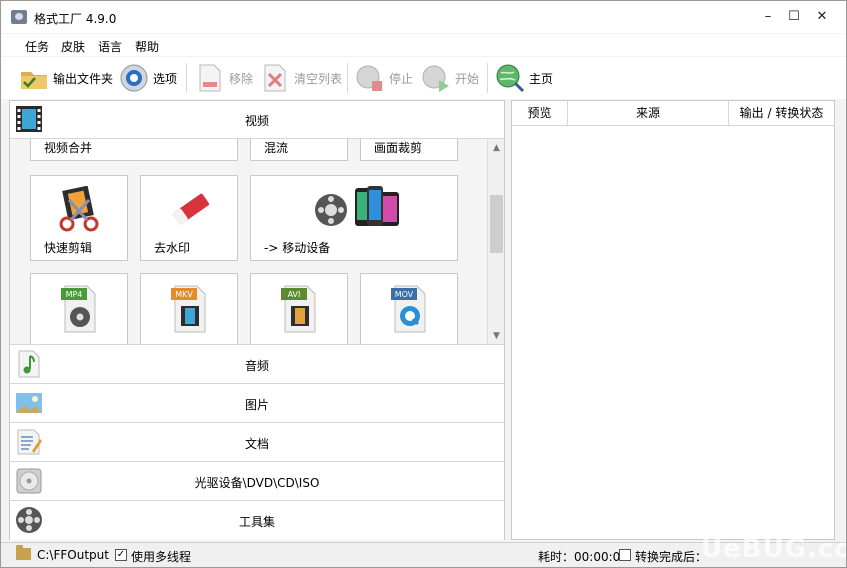 The width and height of the screenshot is (847, 568). I want to click on clear-list-button: 清空列表, so click(301, 78).